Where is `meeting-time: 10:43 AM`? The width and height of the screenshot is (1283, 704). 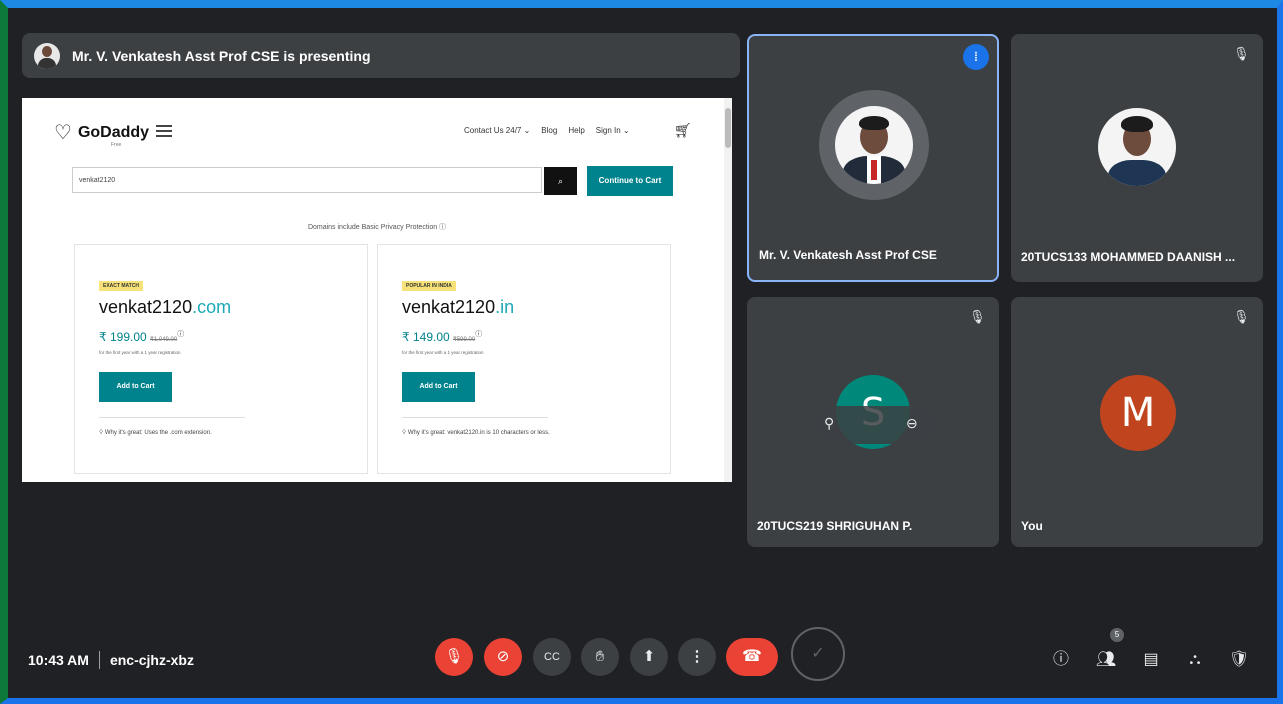
meeting-time: 10:43 AM is located at coordinates (58, 660).